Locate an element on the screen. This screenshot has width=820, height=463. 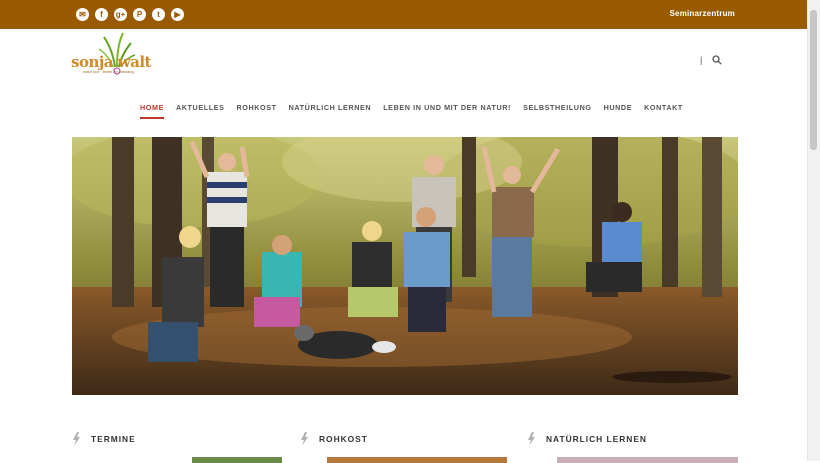
pinterest-icon: P is located at coordinates (139, 14).